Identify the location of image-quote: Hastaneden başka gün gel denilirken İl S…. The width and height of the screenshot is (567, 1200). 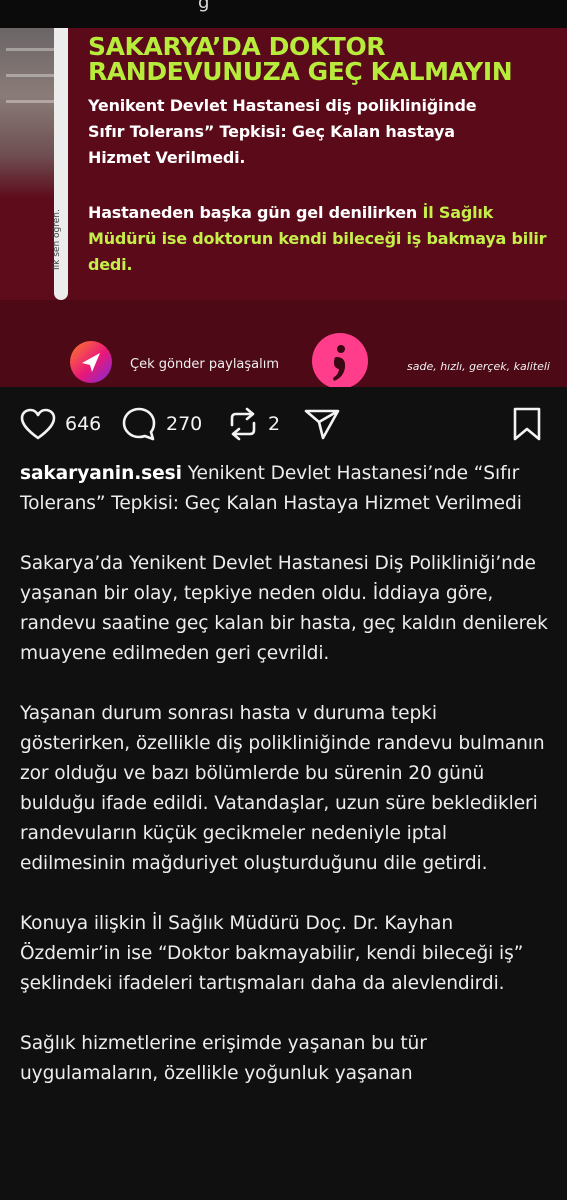
(317, 238).